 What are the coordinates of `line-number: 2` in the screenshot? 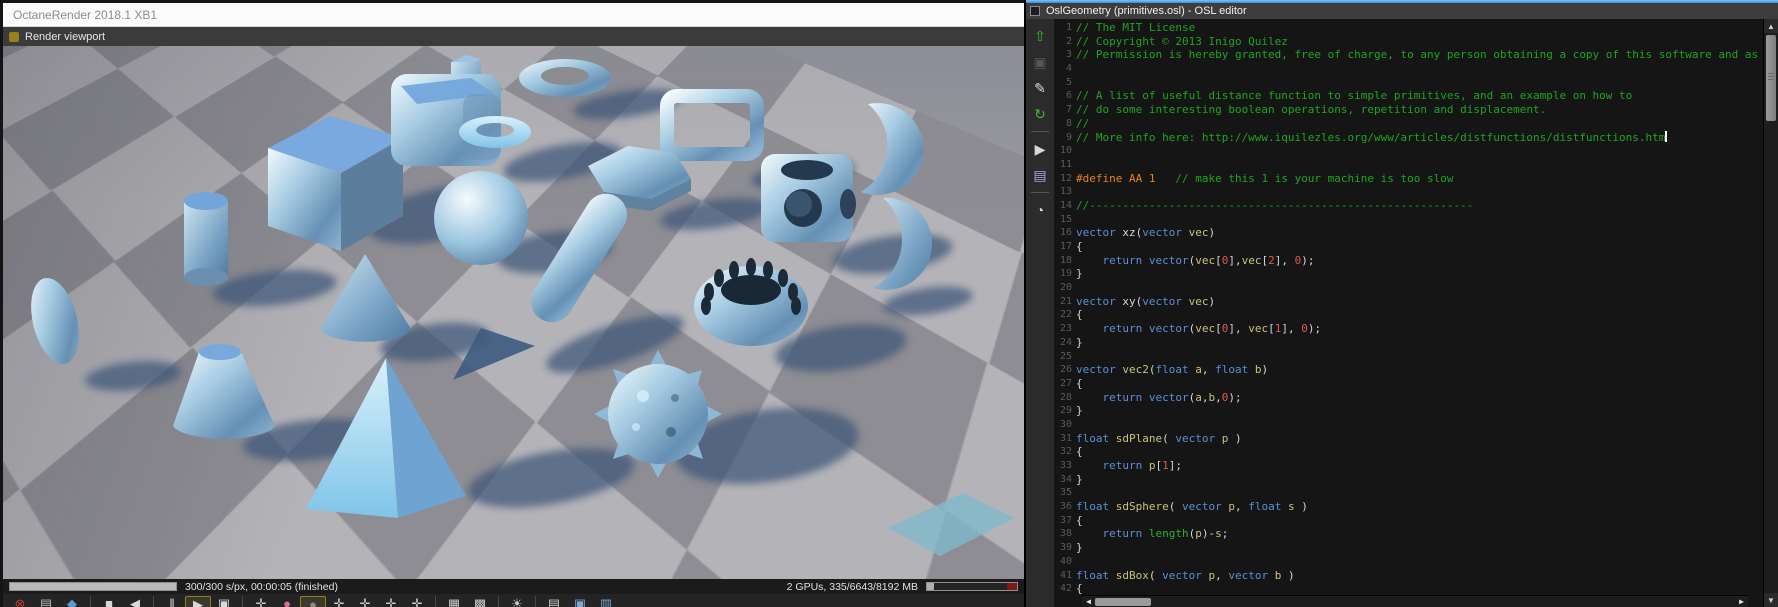 It's located at (1068, 41).